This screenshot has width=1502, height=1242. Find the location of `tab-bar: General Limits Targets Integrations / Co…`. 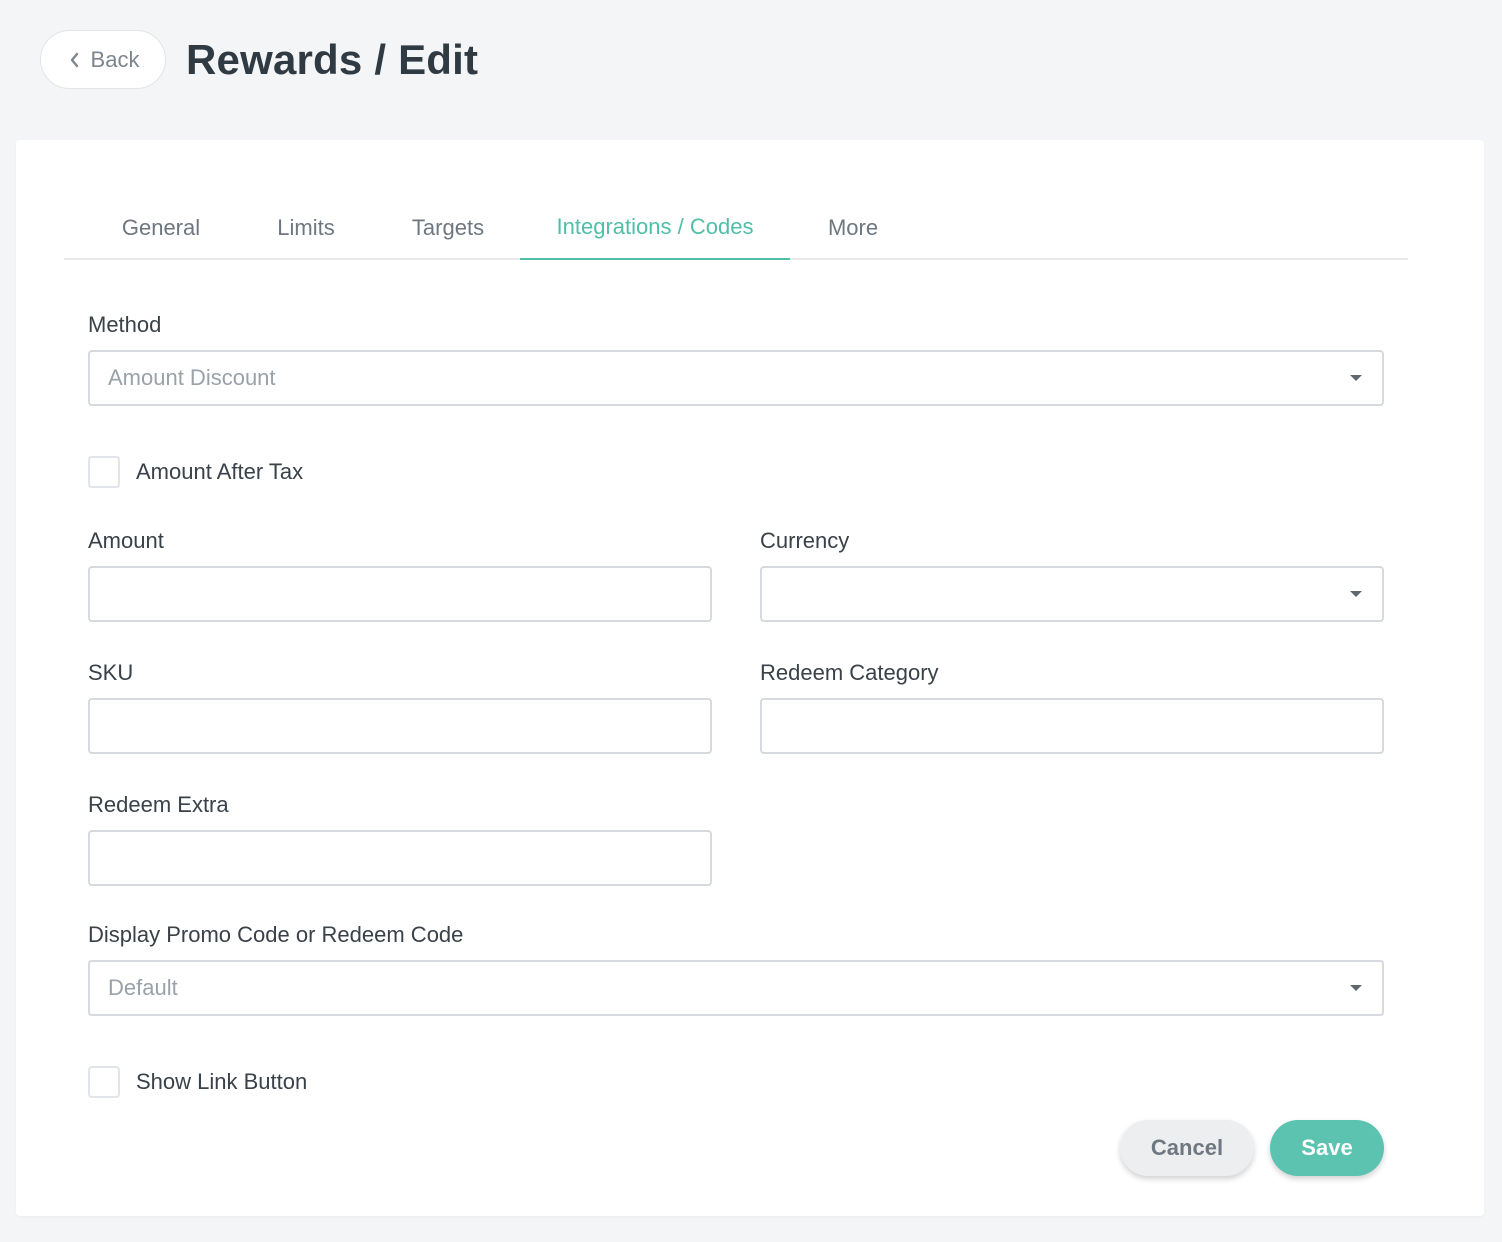

tab-bar: General Limits Targets Integrations / Co… is located at coordinates (736, 228).